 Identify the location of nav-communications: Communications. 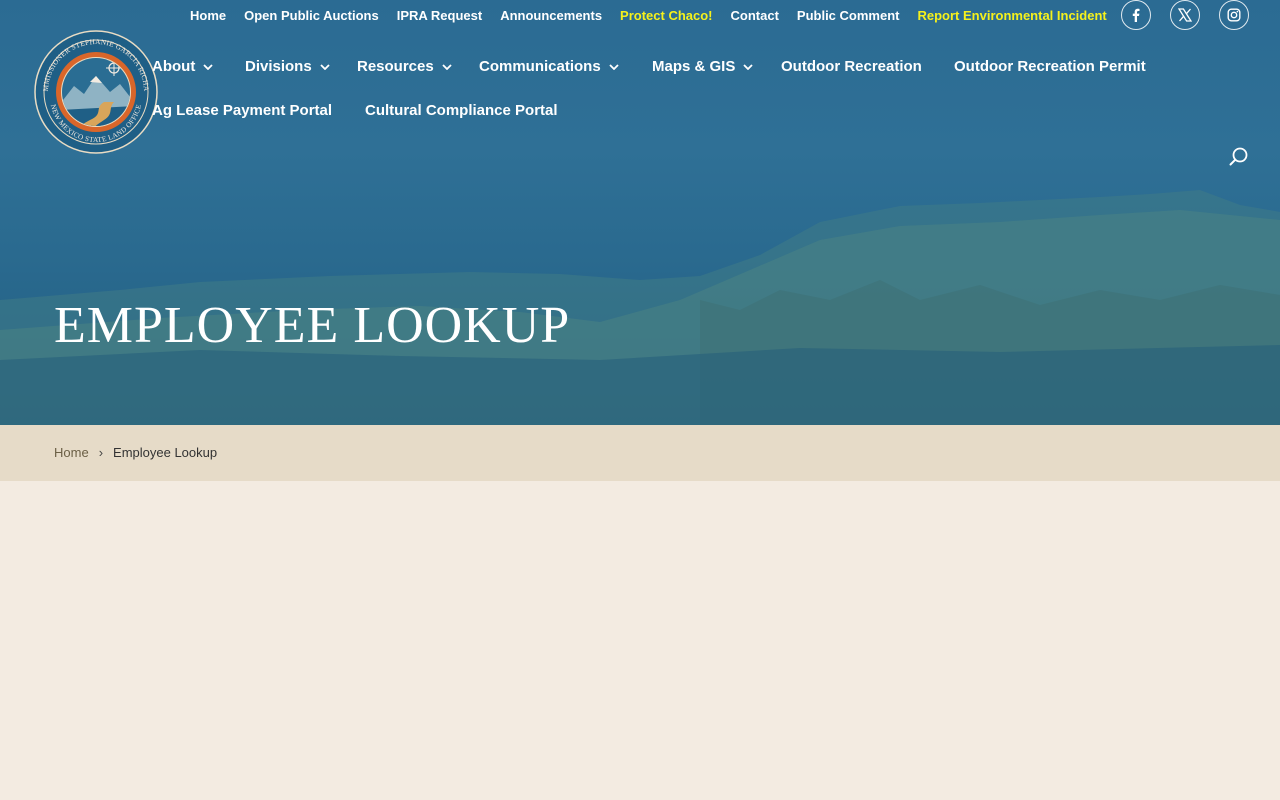
(549, 66).